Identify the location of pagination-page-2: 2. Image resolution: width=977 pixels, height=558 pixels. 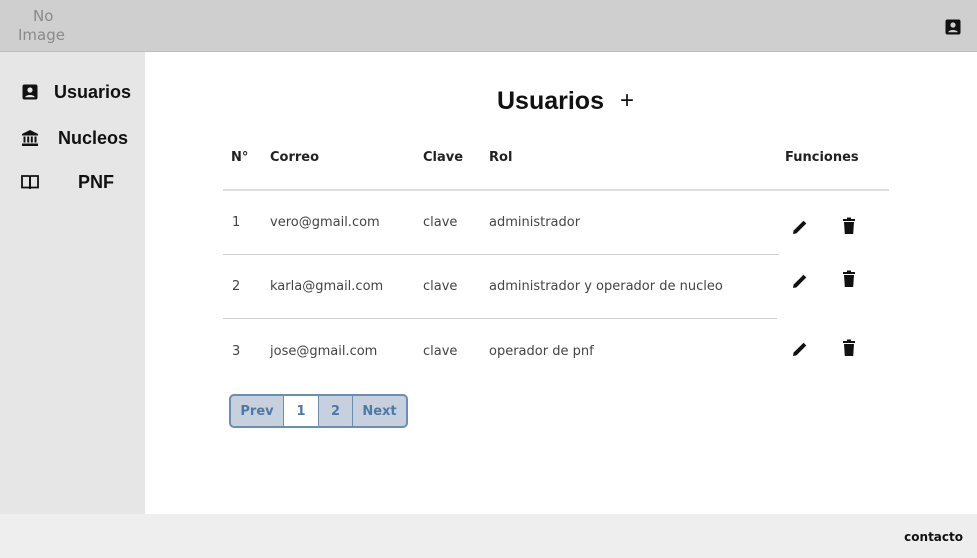
(336, 411).